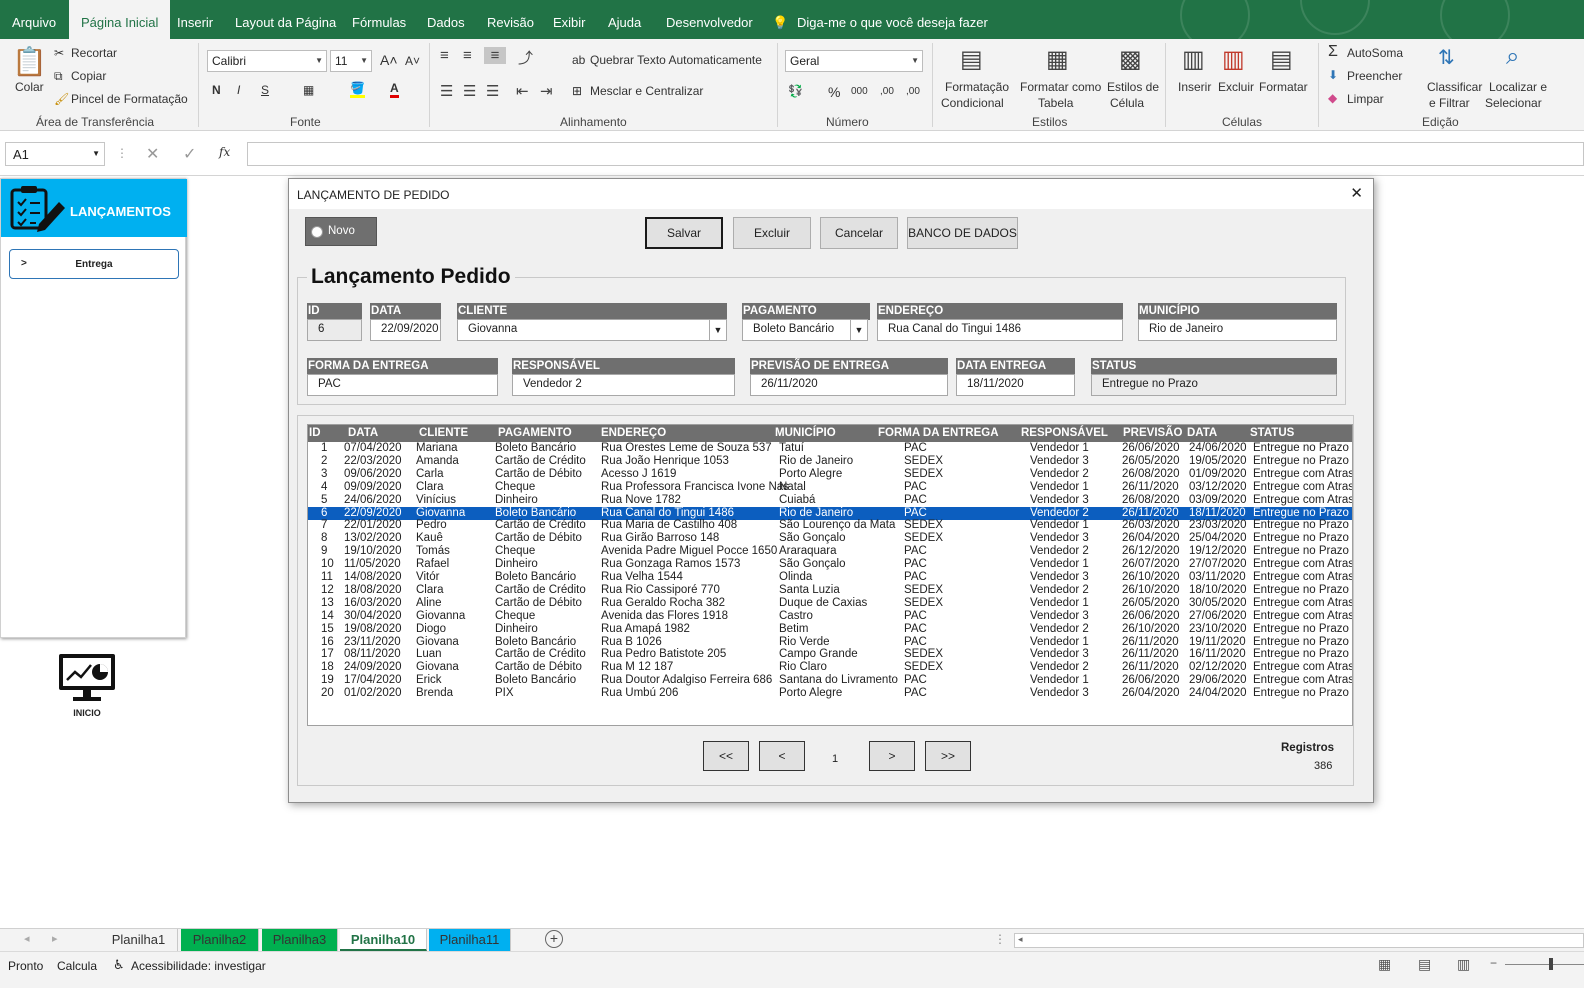 This screenshot has width=1584, height=988. What do you see at coordinates (1299, 940) in the screenshot?
I see `horizontal-scrollbar: ◂` at bounding box center [1299, 940].